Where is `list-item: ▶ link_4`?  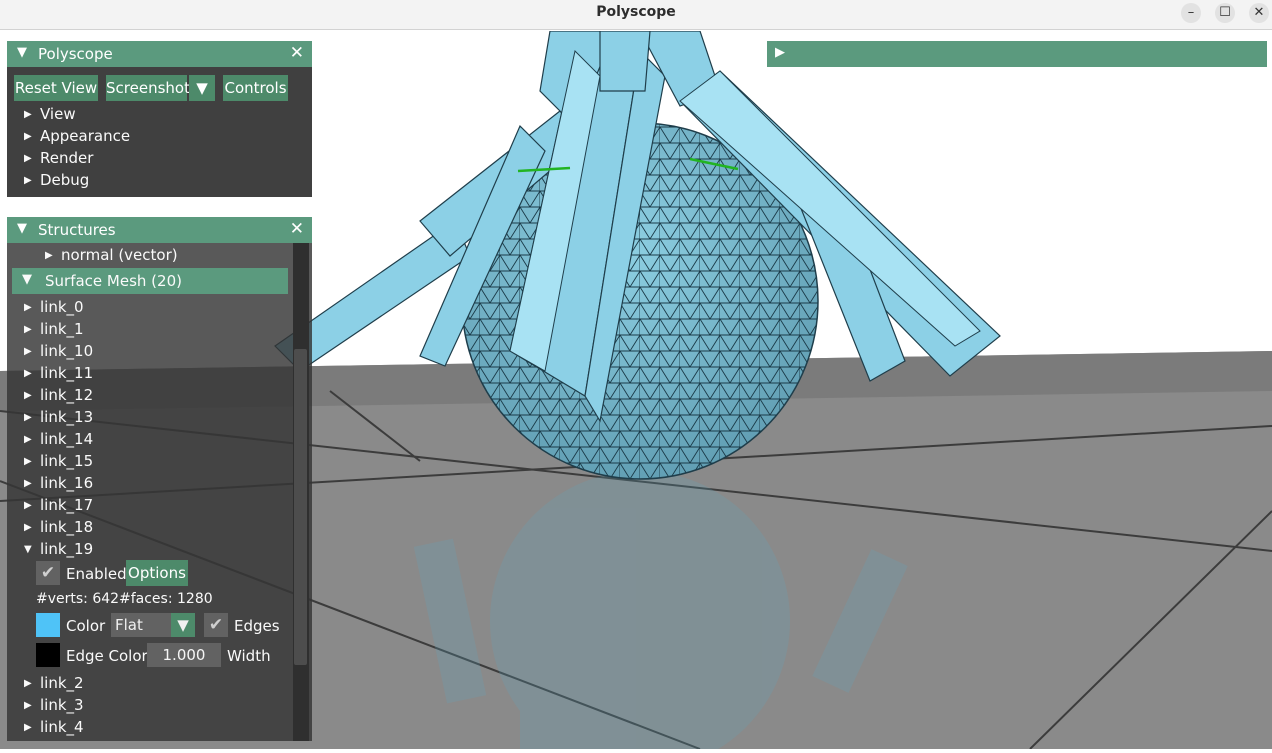 list-item: ▶ link_4 is located at coordinates (54, 727).